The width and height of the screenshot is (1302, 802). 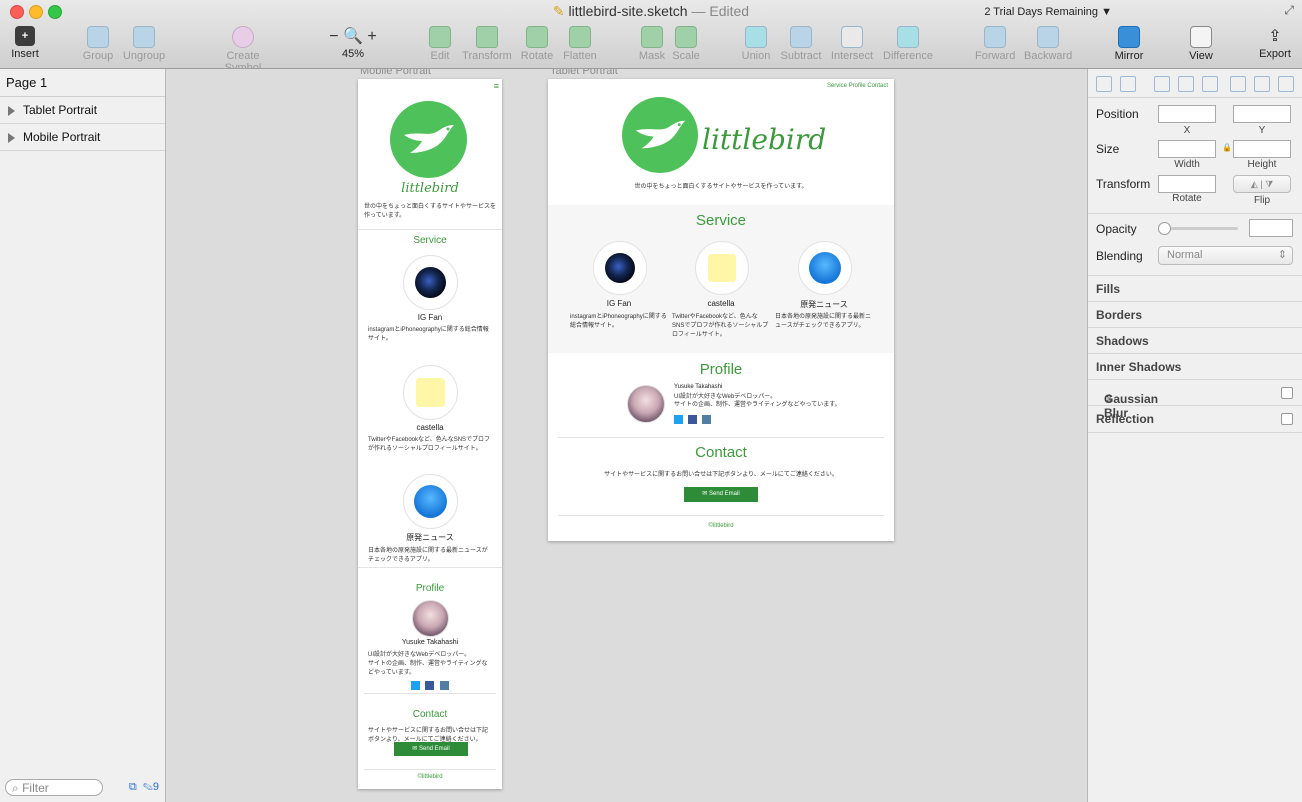 What do you see at coordinates (1129, 37) in the screenshot?
I see `mirror-icon` at bounding box center [1129, 37].